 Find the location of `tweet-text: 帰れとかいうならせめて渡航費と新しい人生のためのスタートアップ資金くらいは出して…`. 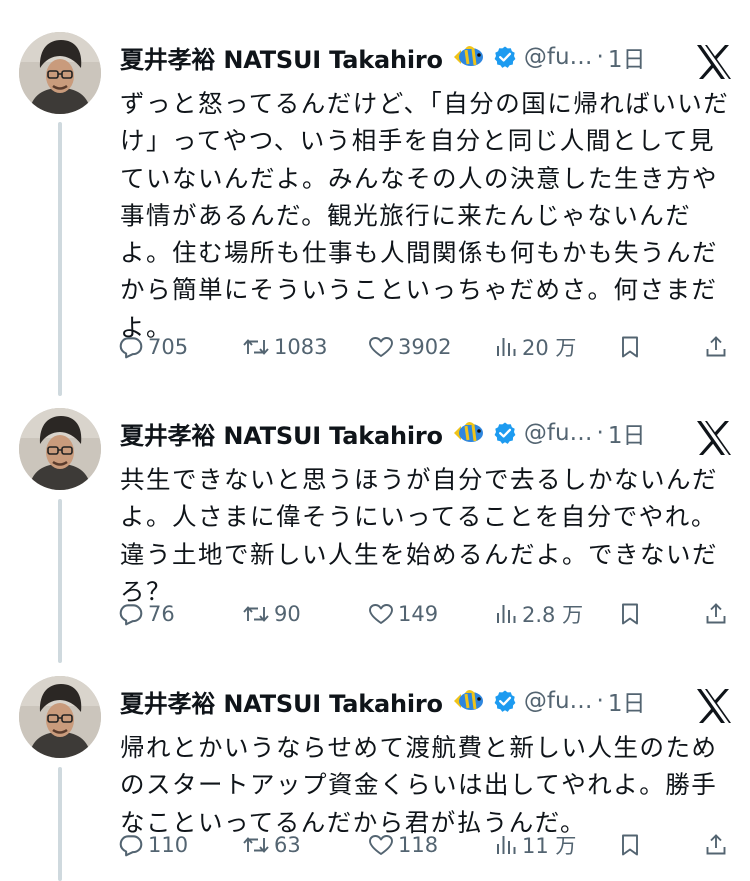

tweet-text: 帰れとかいうならせめて渡航費と新しい人生のためのスタートアップ資金くらいは出して… is located at coordinates (419, 785).